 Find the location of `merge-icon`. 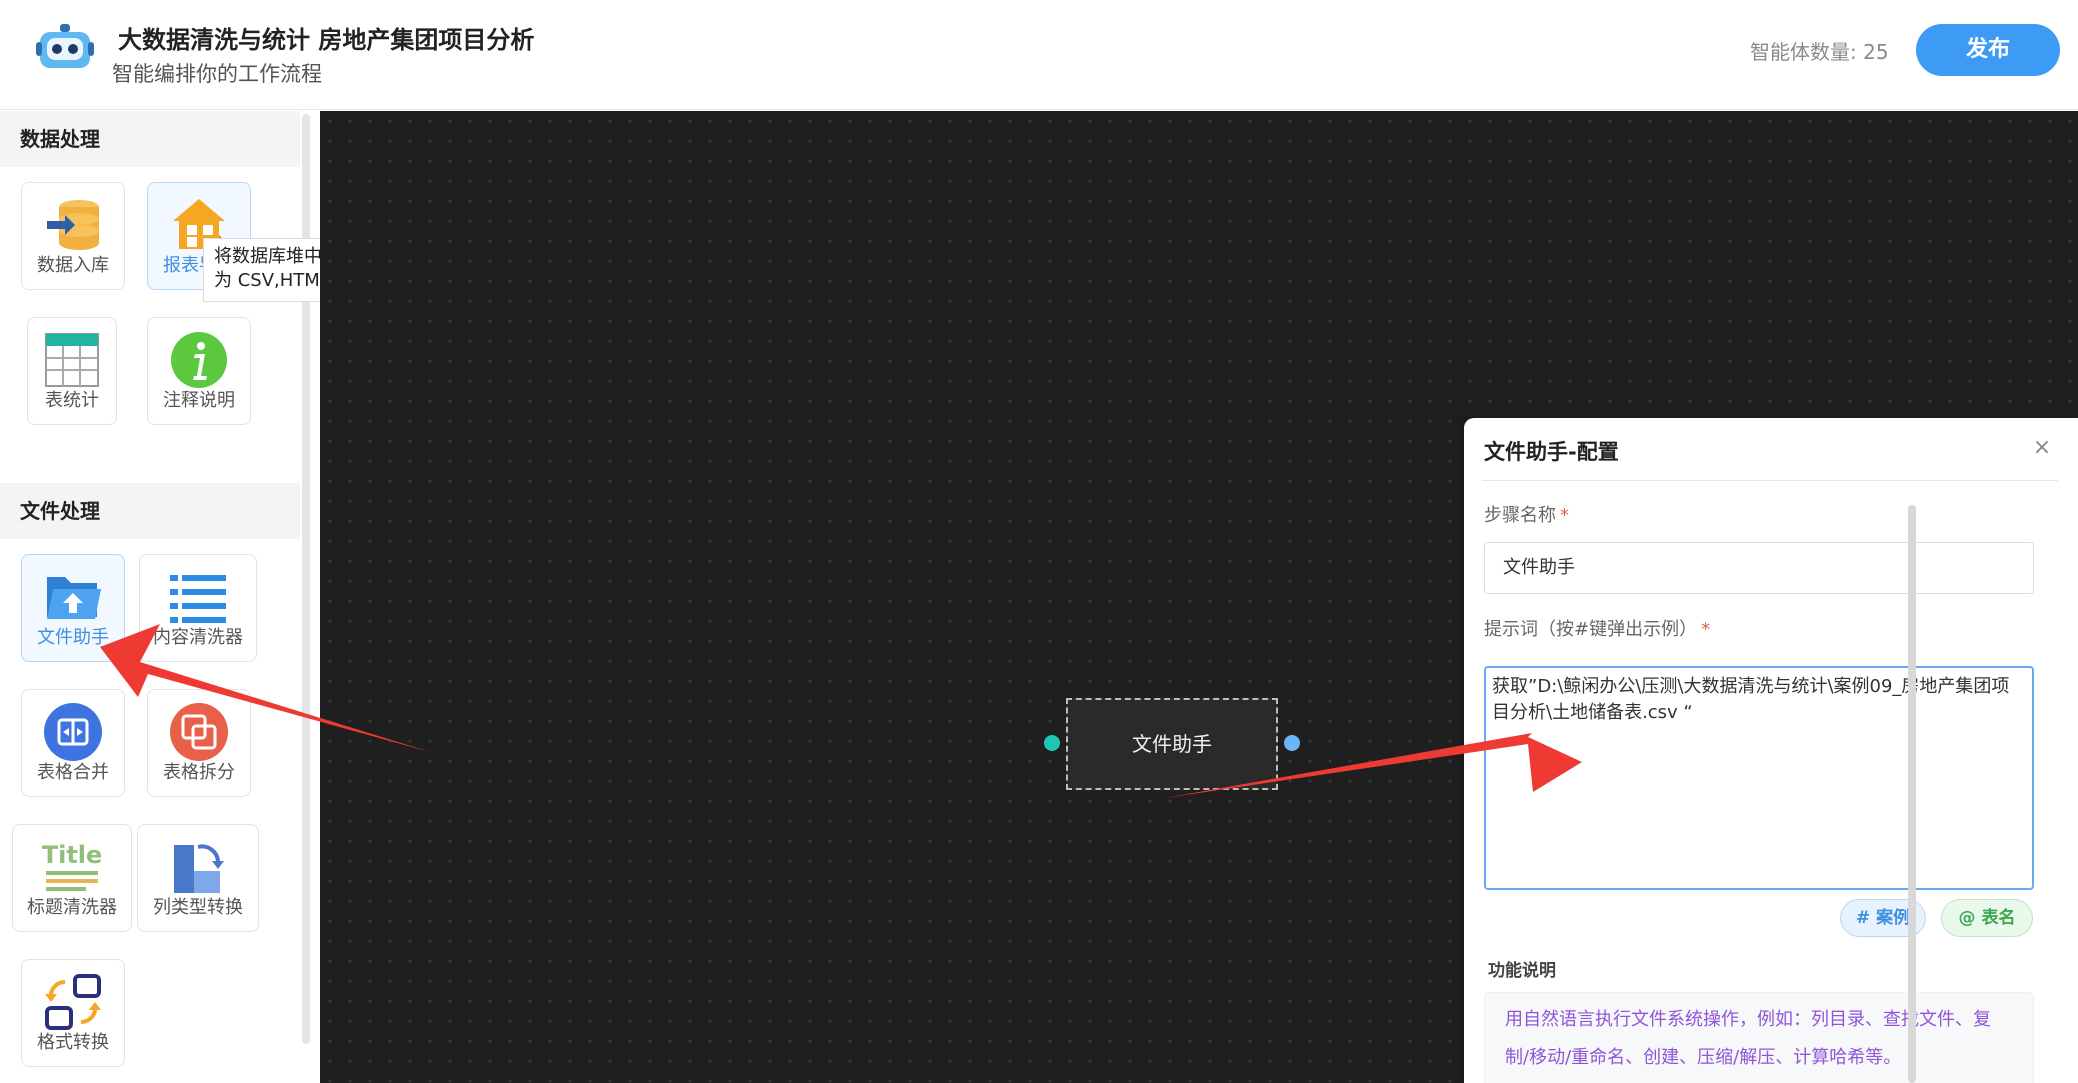

merge-icon is located at coordinates (73, 732).